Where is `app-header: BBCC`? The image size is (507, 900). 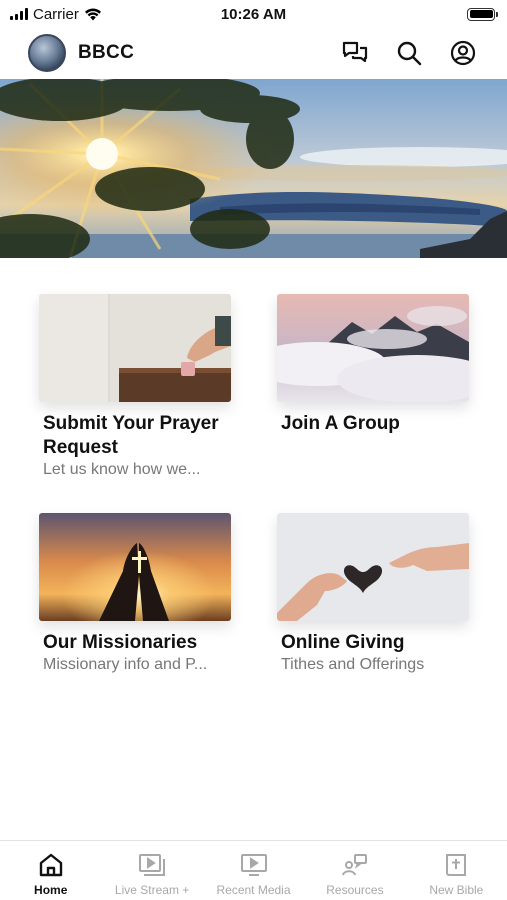
app-header: BBCC is located at coordinates (253, 53).